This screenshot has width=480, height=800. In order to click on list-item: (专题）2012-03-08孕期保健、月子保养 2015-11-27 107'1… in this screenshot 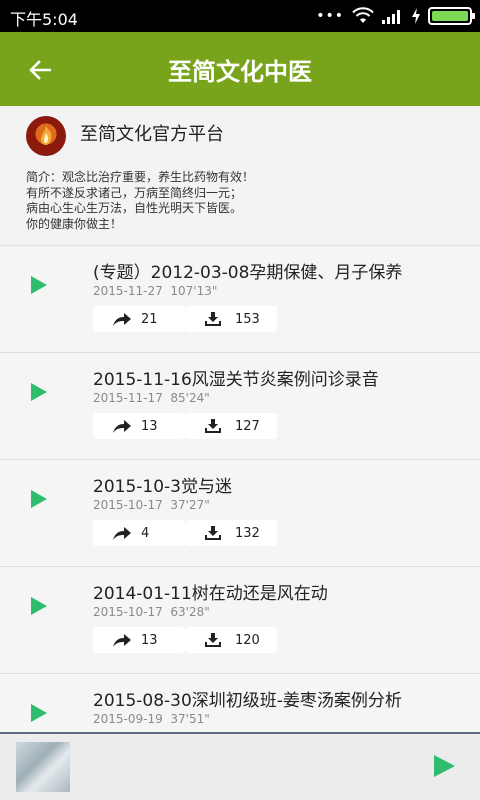, I will do `click(240, 299)`.